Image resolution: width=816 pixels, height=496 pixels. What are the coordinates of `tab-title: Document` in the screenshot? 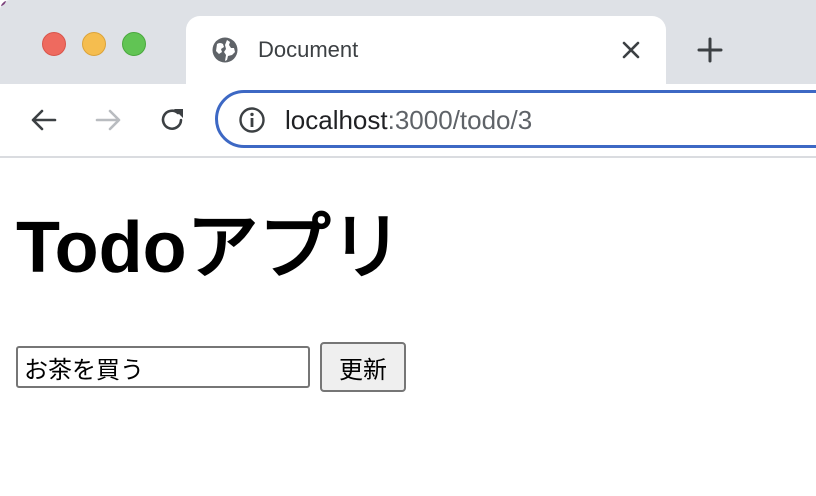 It's located at (308, 49).